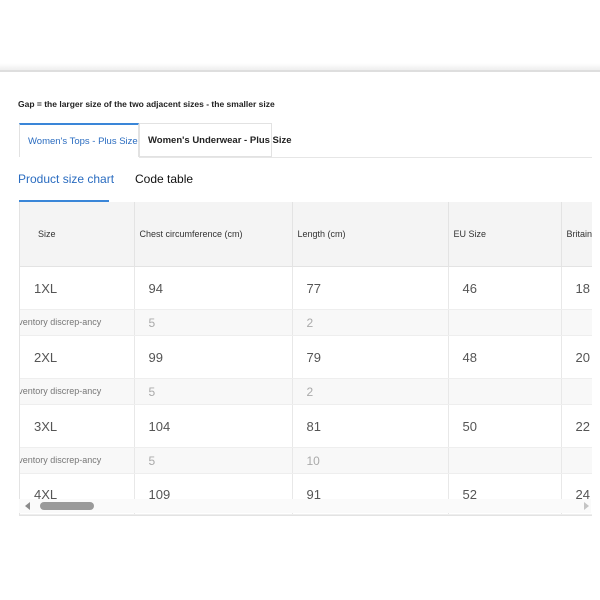  Describe the element at coordinates (77, 357) in the screenshot. I see `cell-size: 2XL` at that location.